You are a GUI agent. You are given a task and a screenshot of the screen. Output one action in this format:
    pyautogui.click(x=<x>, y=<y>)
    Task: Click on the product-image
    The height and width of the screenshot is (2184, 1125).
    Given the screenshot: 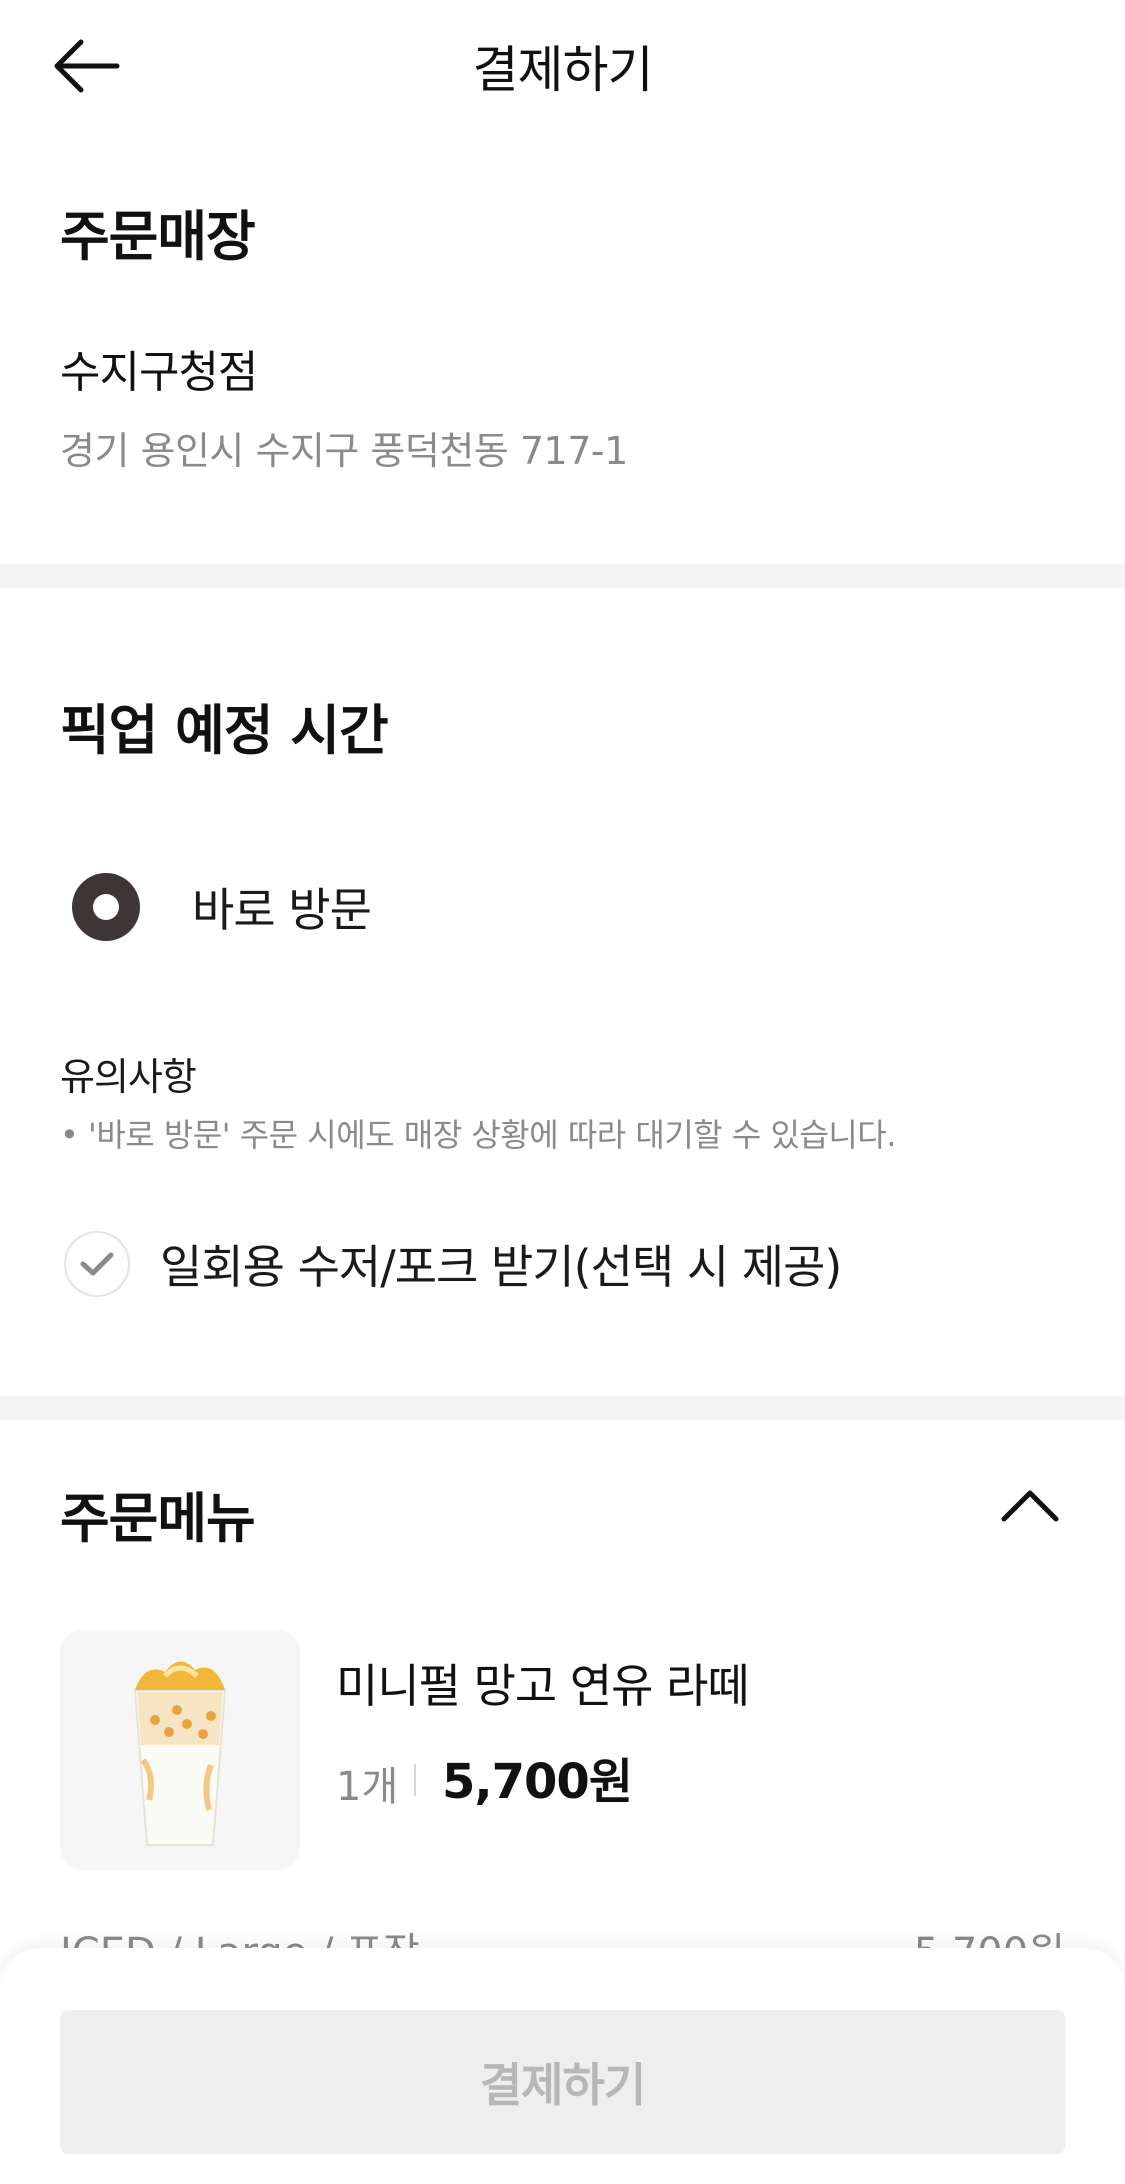 What is the action you would take?
    pyautogui.click(x=180, y=1750)
    